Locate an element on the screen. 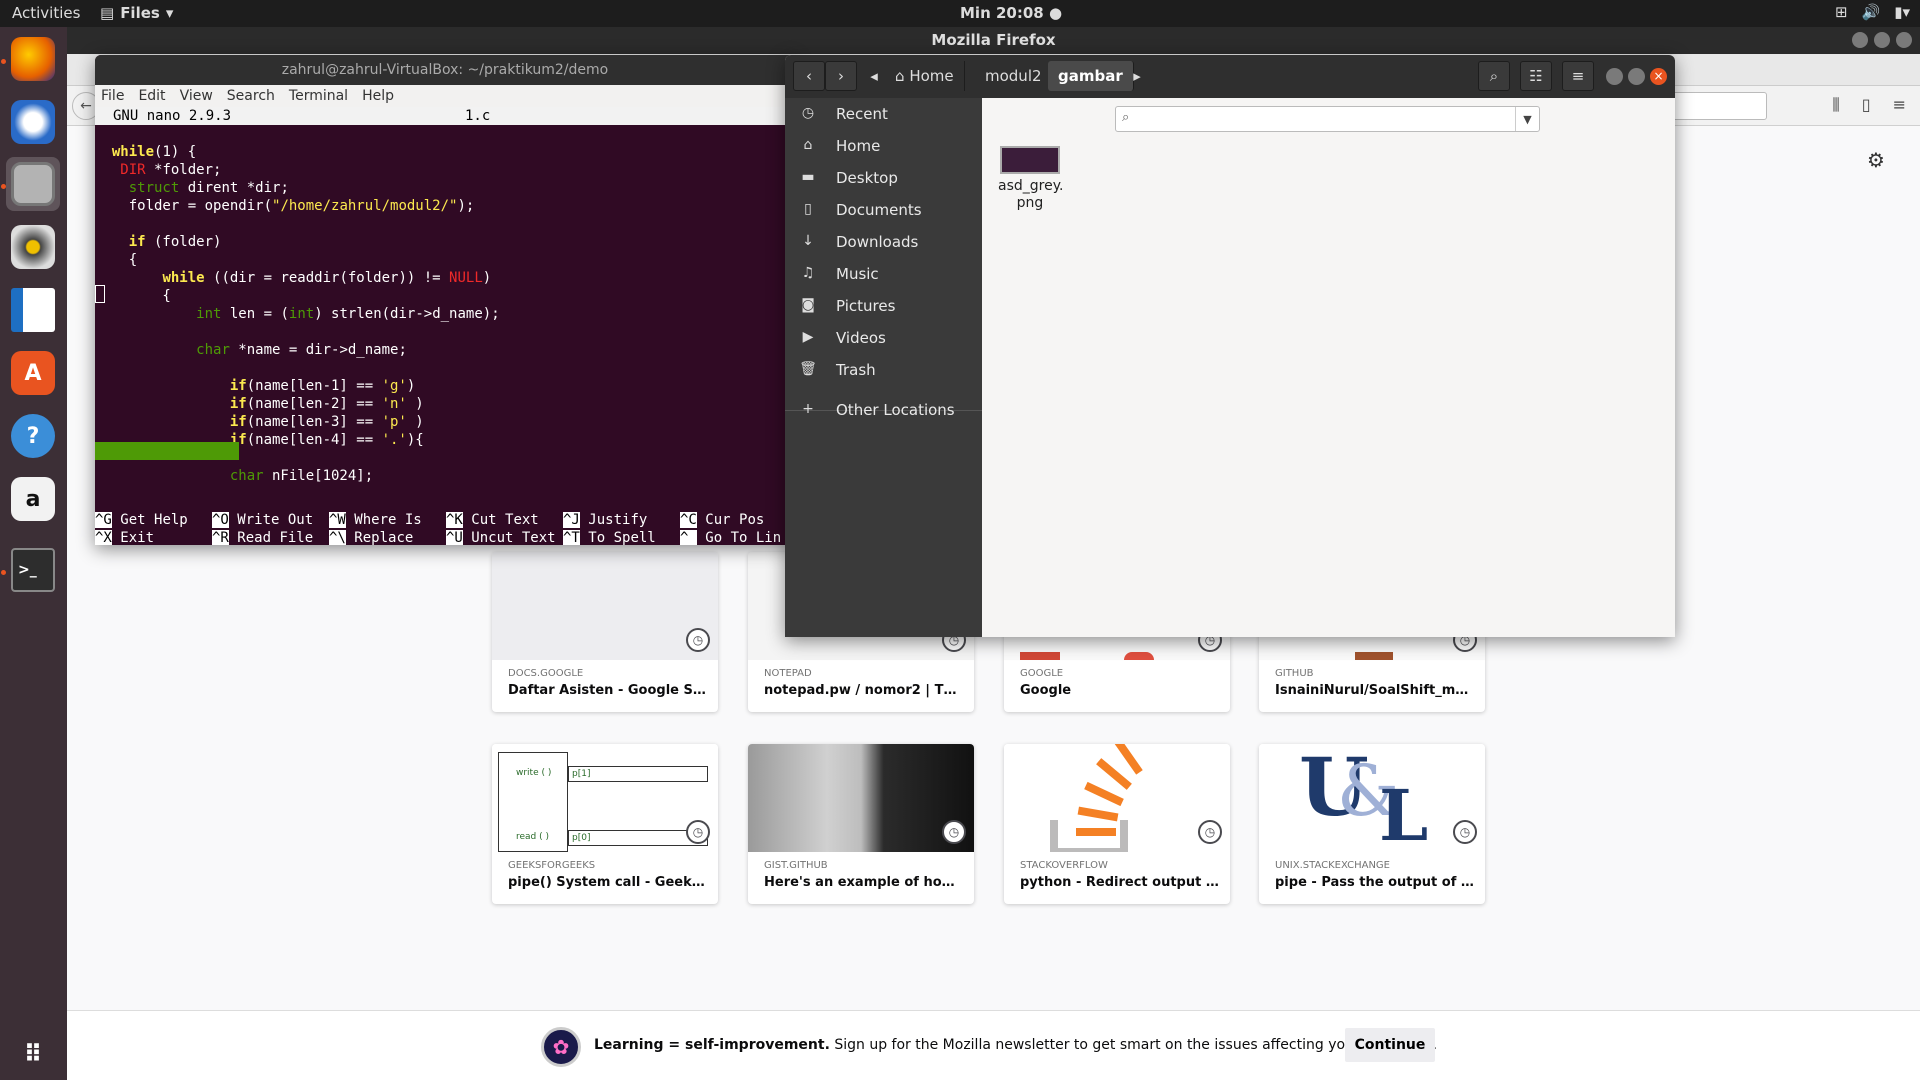  thumb-decoration is located at coordinates (1139, 656).